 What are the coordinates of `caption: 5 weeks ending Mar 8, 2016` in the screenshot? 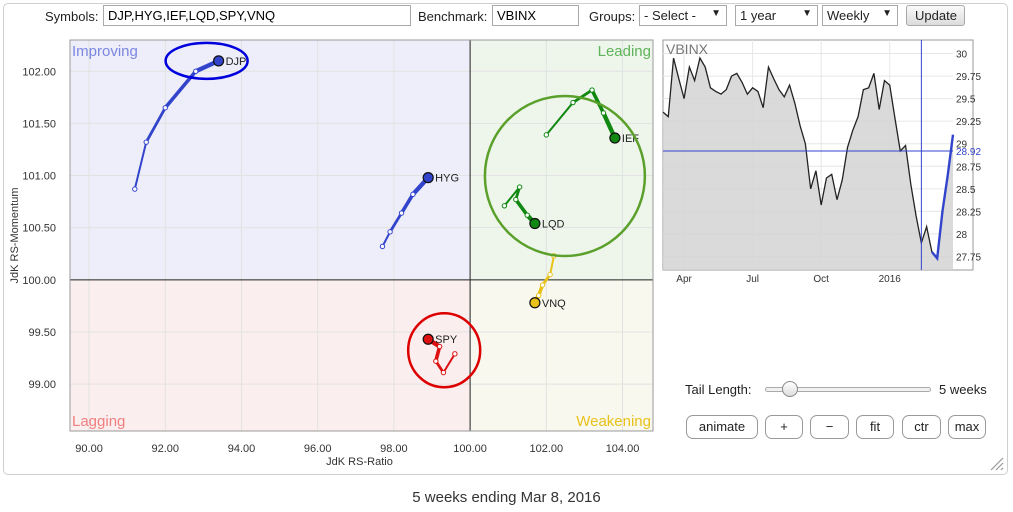 It's located at (506, 497).